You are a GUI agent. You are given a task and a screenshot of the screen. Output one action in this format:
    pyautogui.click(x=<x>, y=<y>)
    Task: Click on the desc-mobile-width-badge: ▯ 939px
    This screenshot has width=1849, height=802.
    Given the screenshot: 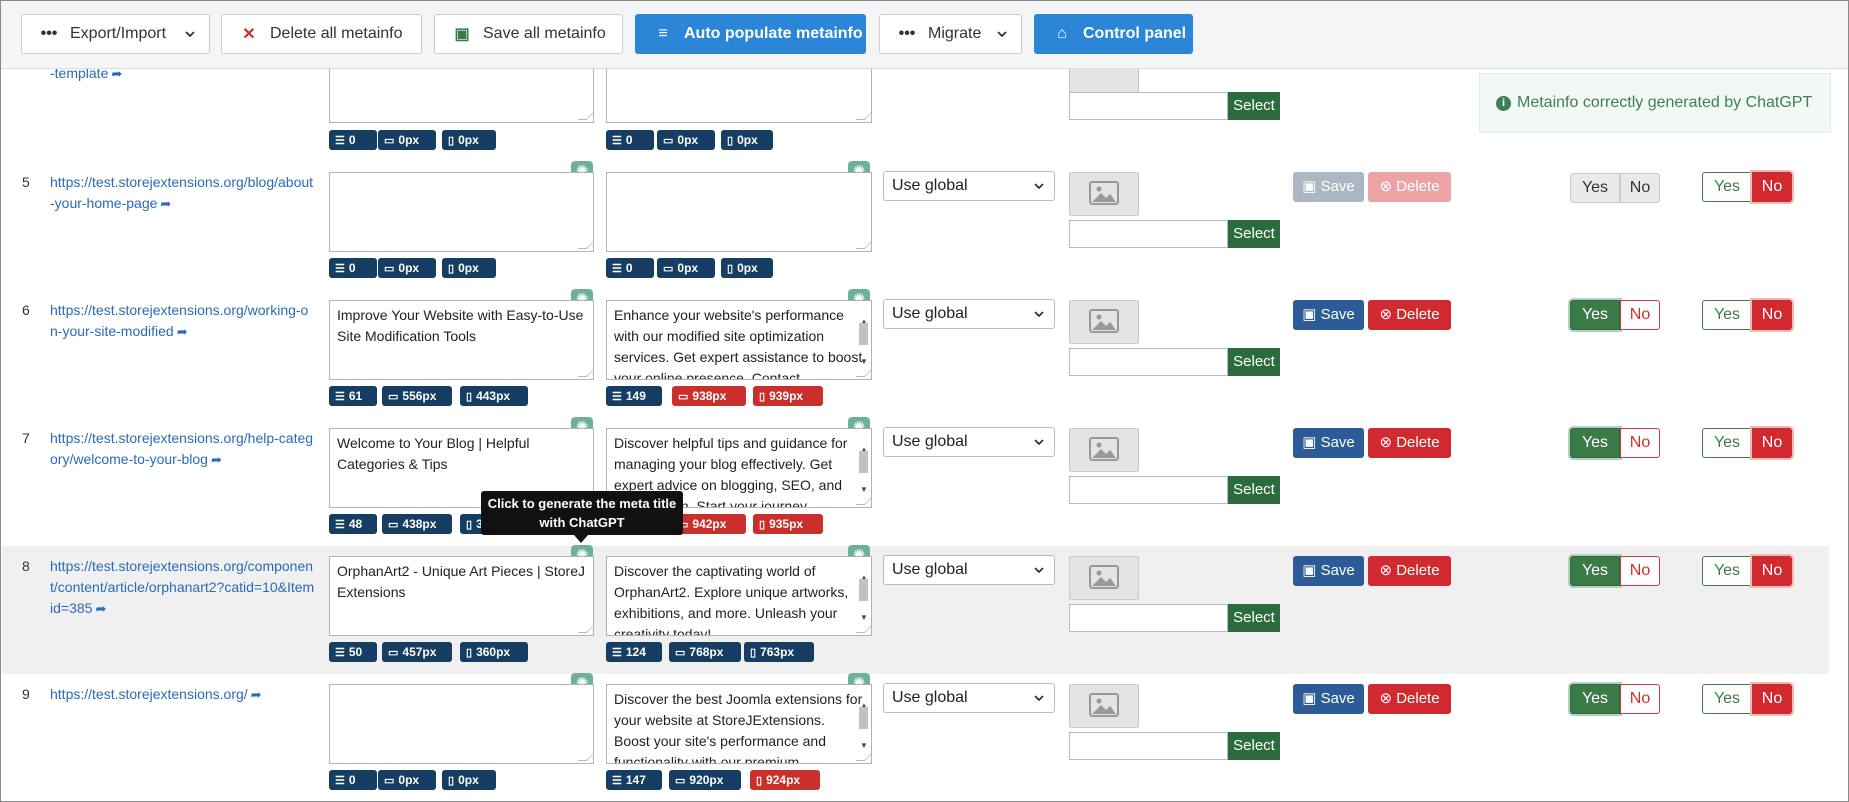 What is the action you would take?
    pyautogui.click(x=788, y=396)
    